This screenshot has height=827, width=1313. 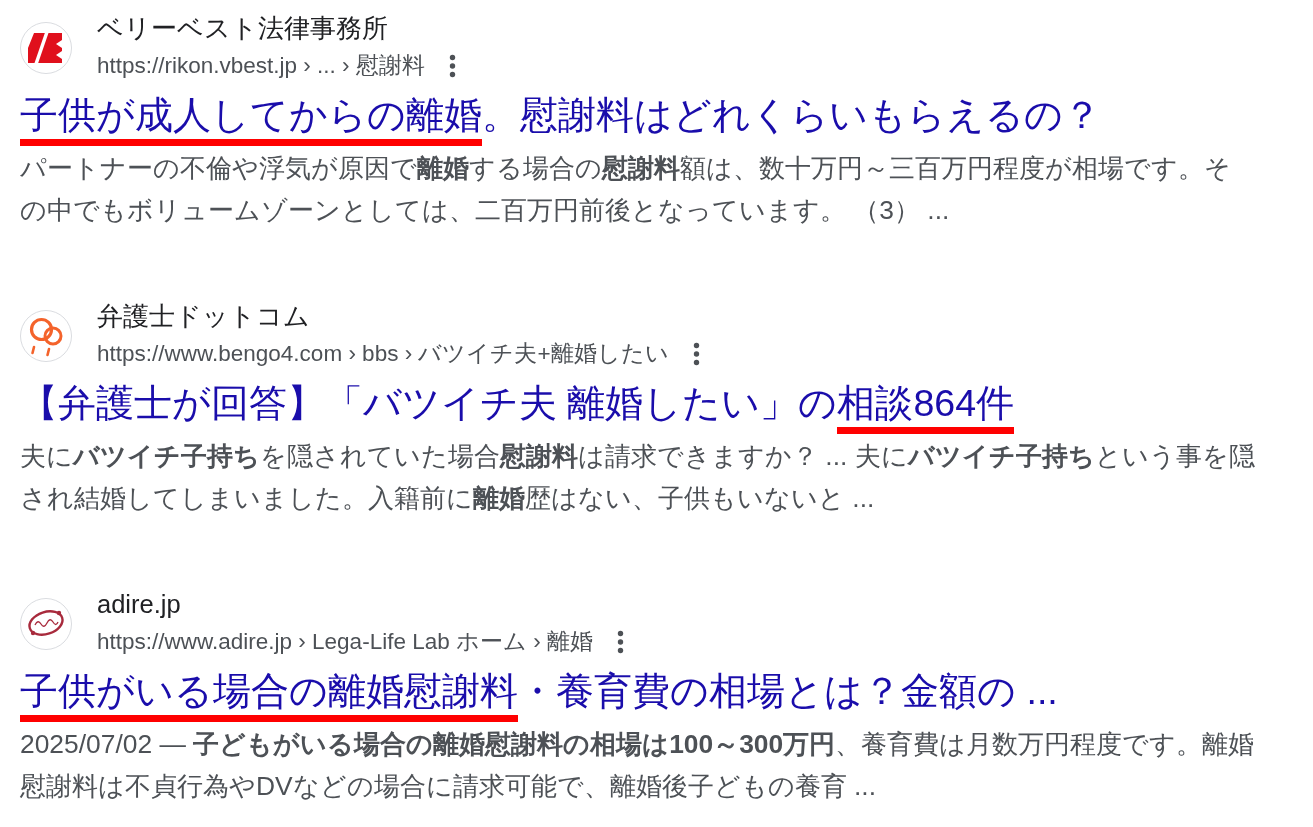 What do you see at coordinates (242, 28) in the screenshot?
I see `site-name: ベリーベスト法律事務所` at bounding box center [242, 28].